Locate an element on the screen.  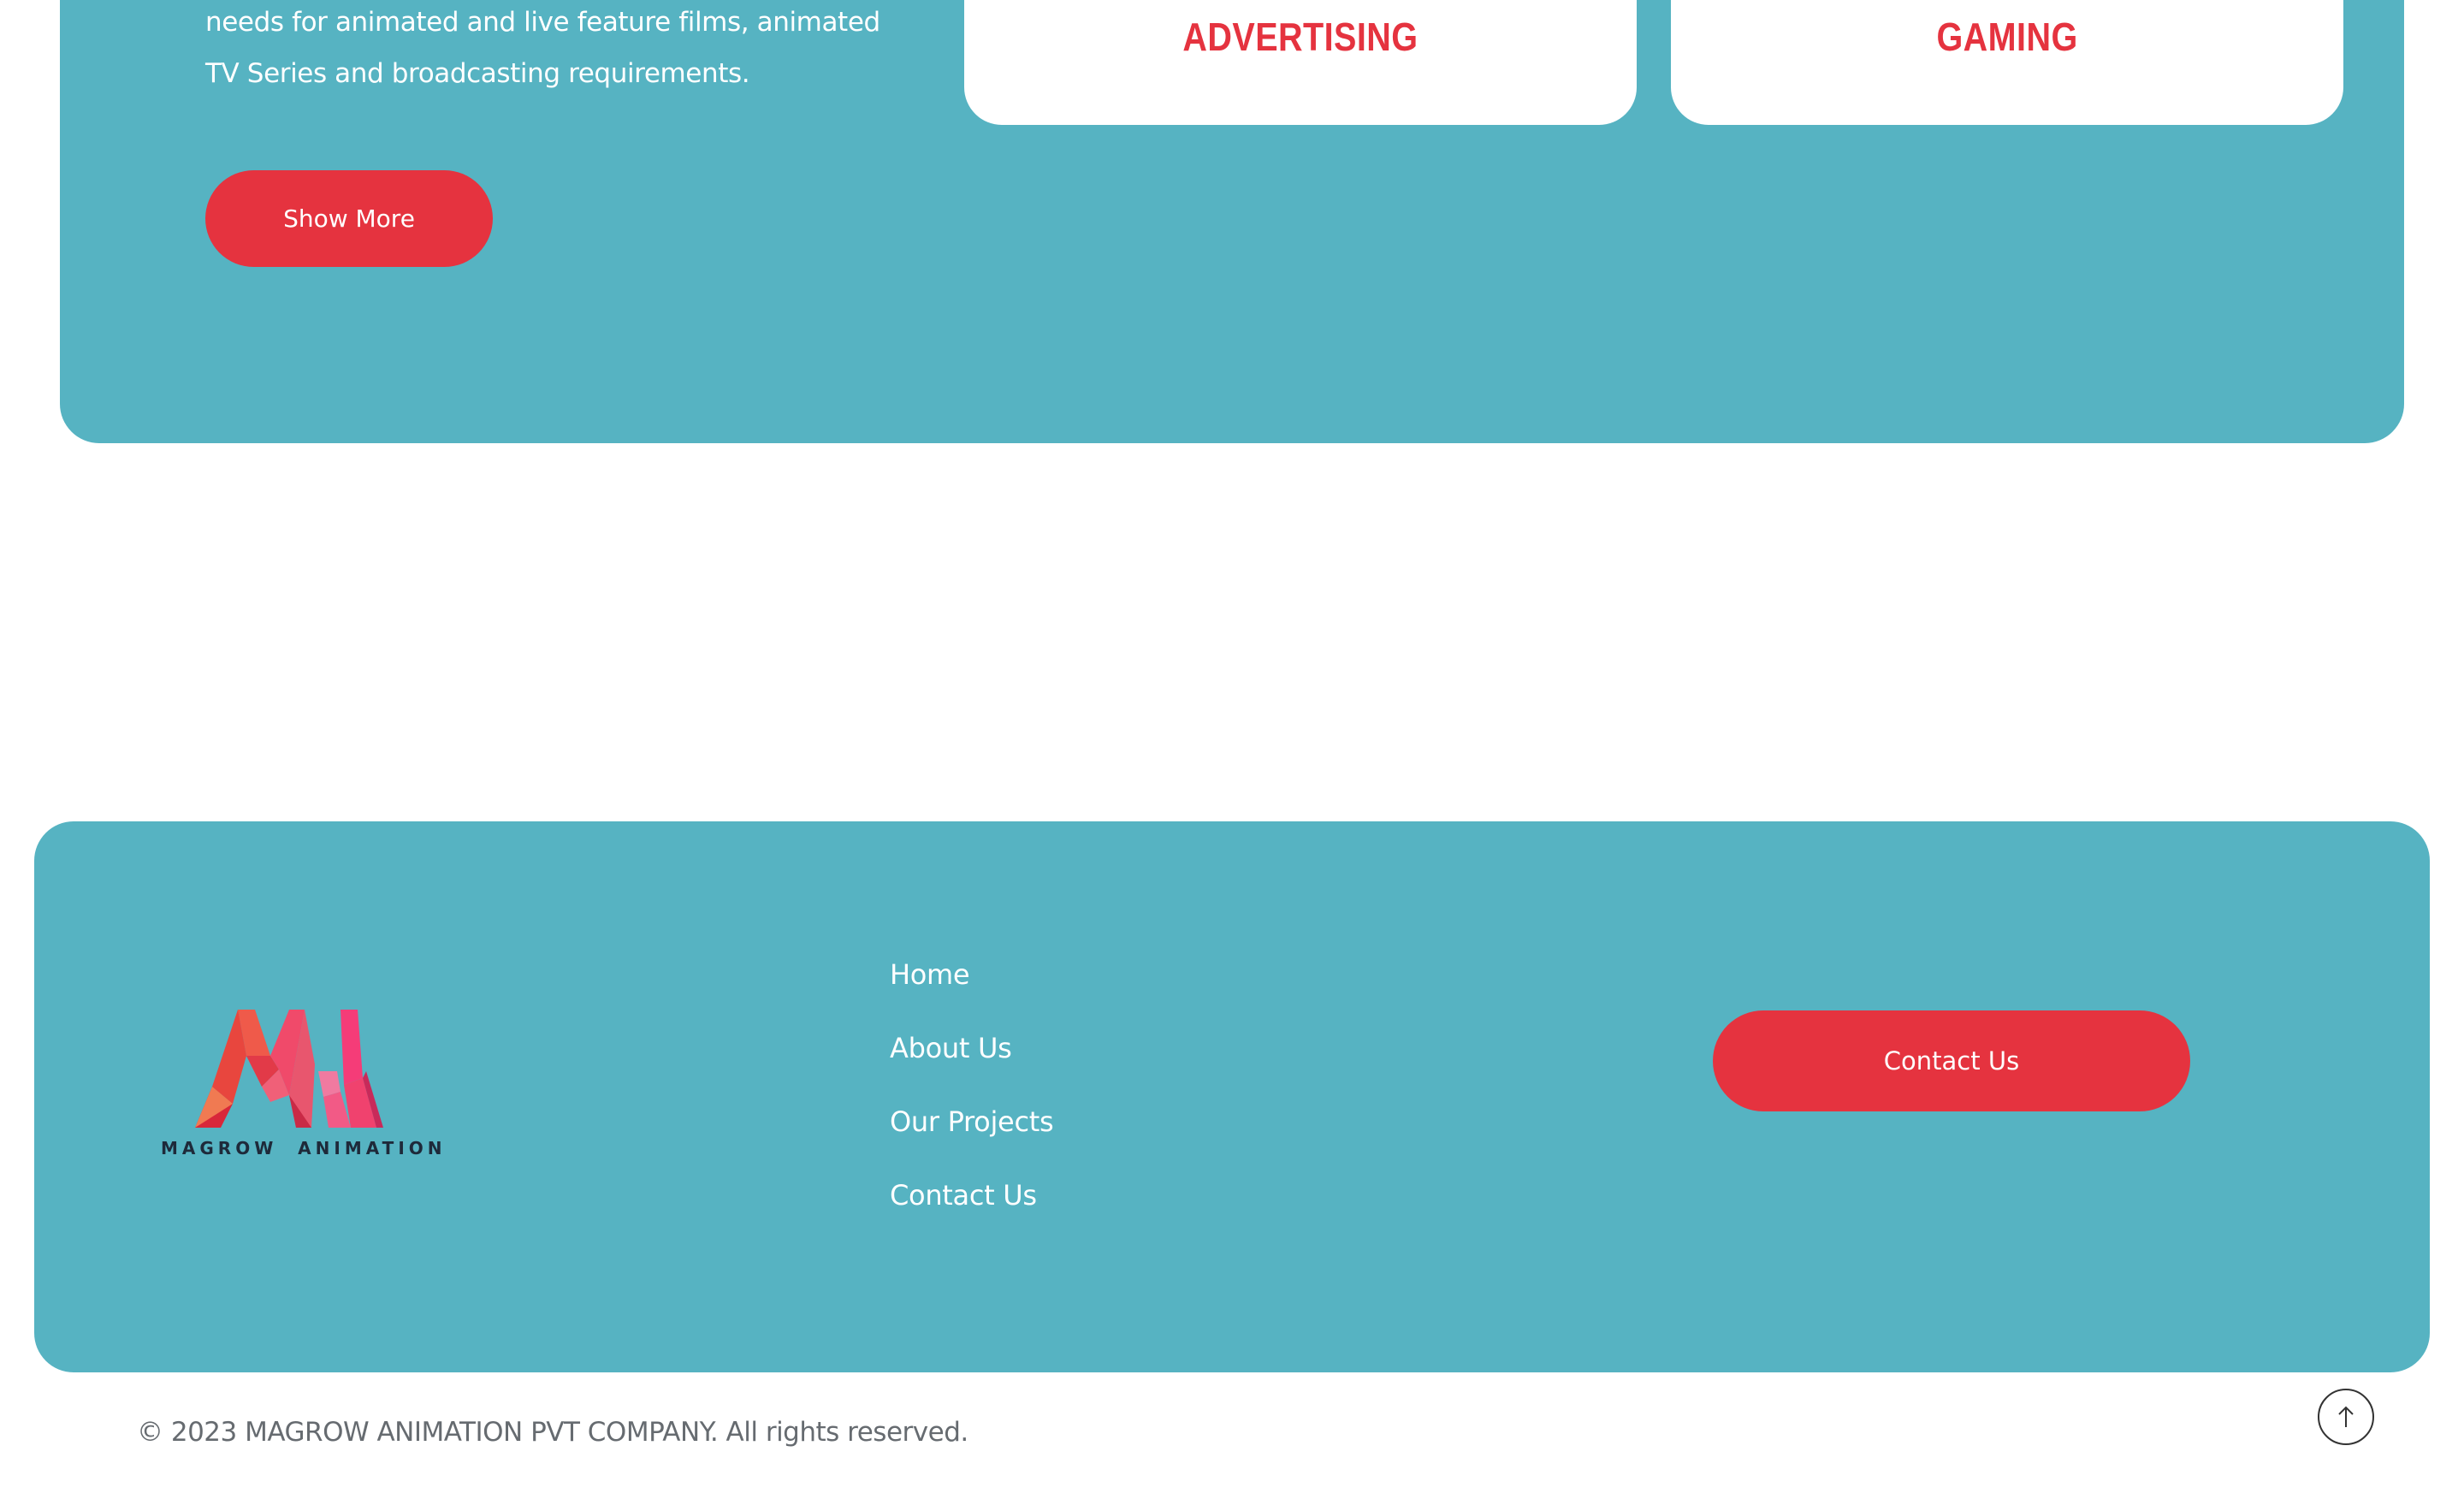
footer-nav-contact-us: Contact Us is located at coordinates (963, 1195).